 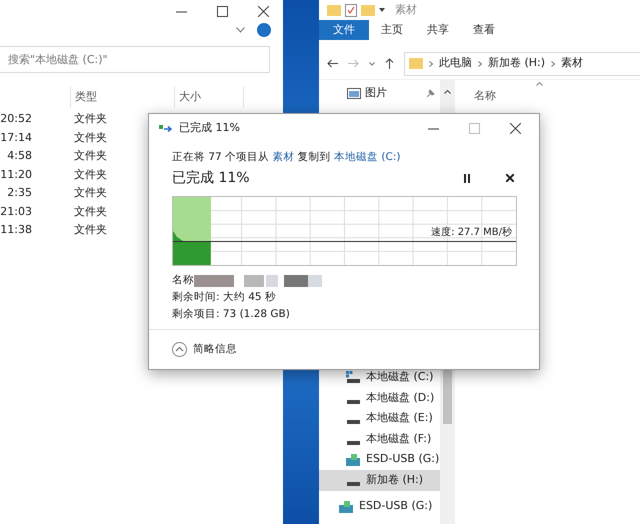 I want to click on cancel-icon, so click(x=510, y=178).